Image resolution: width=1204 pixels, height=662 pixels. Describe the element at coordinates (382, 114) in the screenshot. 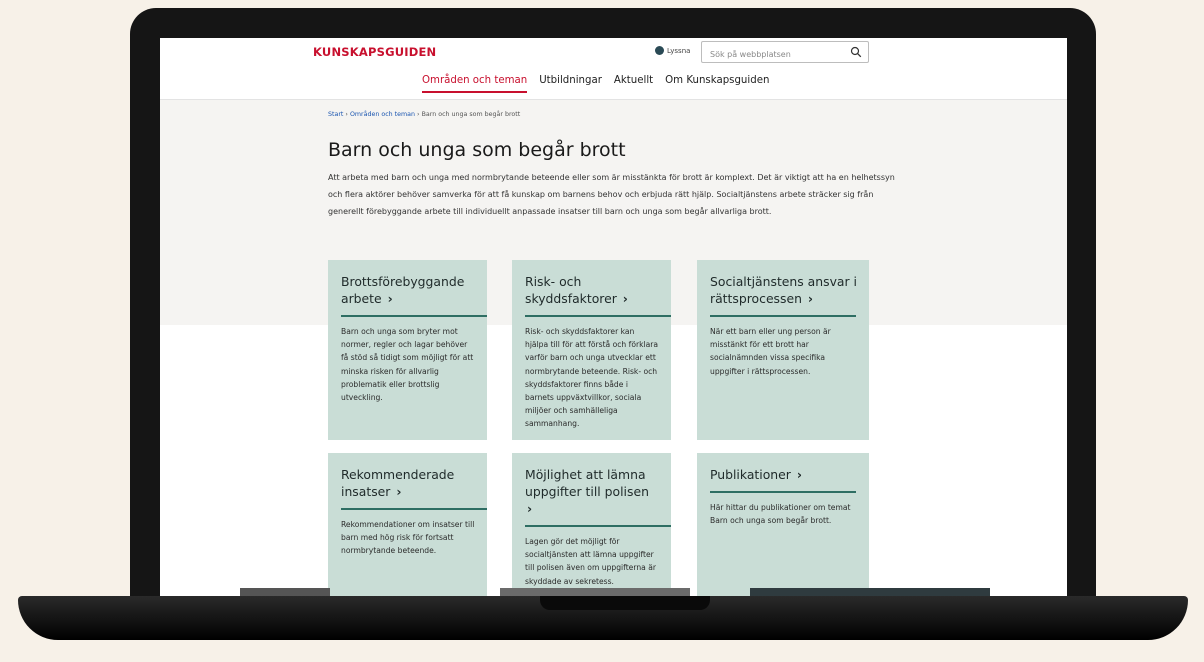

I see `breadcrumb-section: Områden och teman` at that location.